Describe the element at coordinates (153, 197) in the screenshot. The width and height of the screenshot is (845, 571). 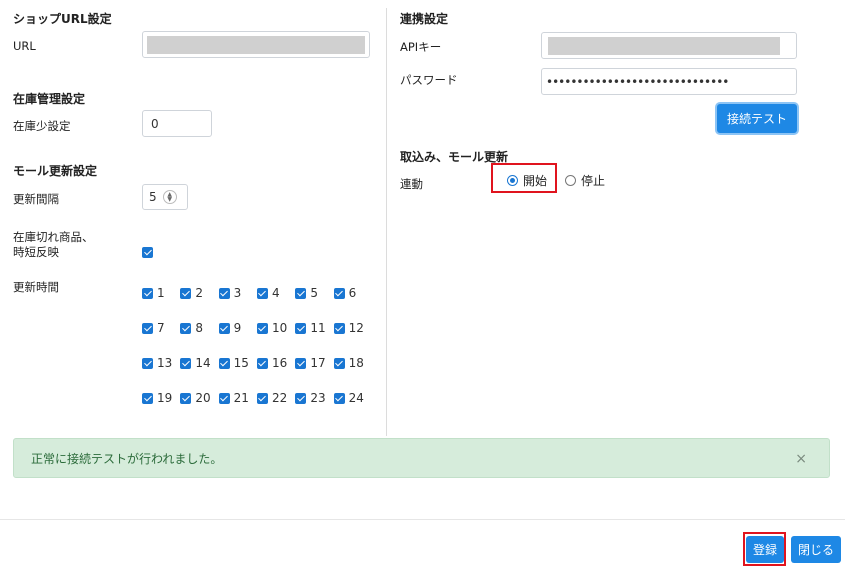
I see `interval-value: 5` at that location.